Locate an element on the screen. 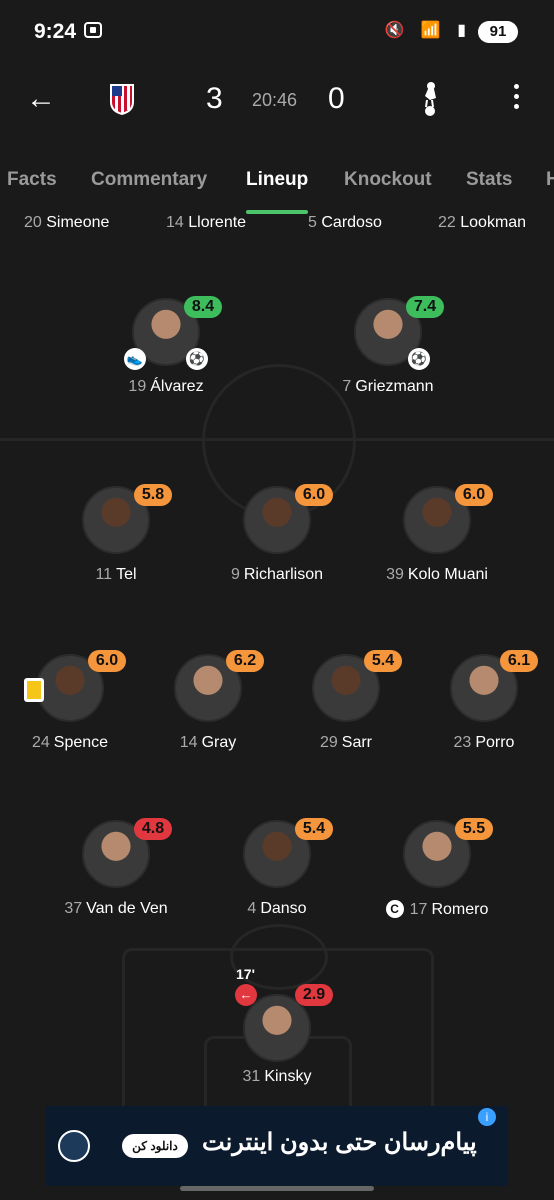 Image resolution: width=554 pixels, height=1200 pixels. tab-lineup: Lineup is located at coordinates (277, 180).